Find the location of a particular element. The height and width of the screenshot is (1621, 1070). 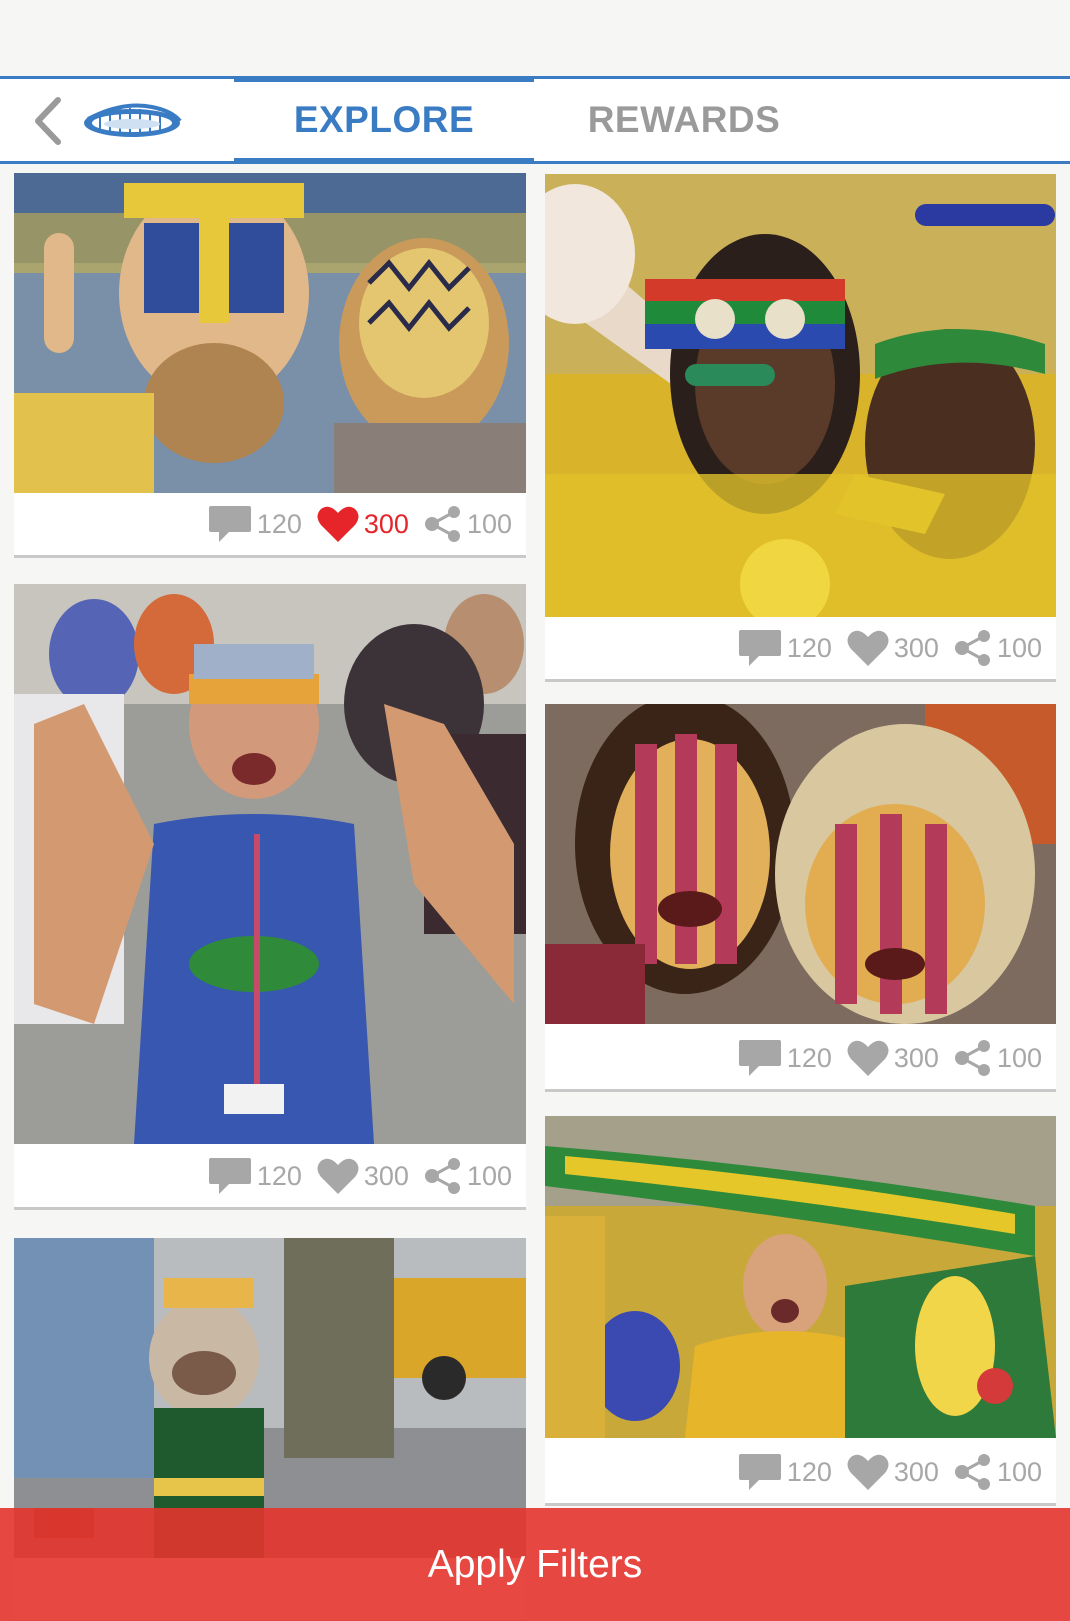

back-button is located at coordinates (48, 121).